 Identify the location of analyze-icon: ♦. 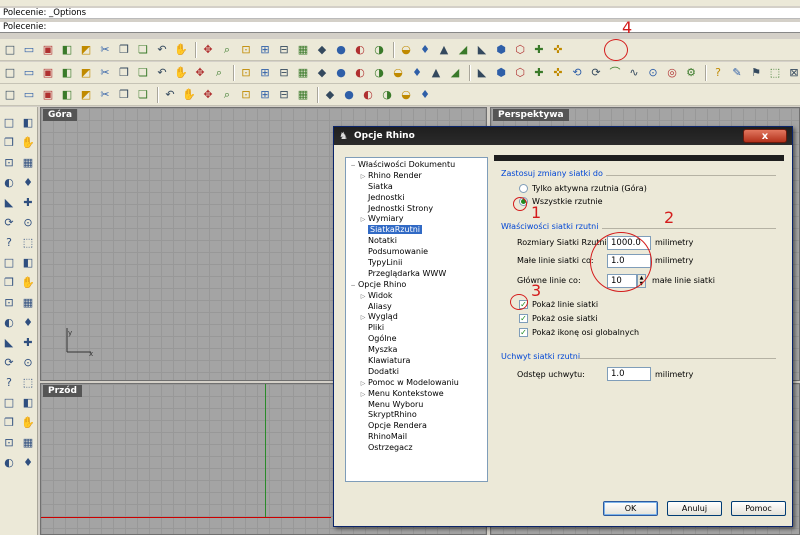
(417, 73).